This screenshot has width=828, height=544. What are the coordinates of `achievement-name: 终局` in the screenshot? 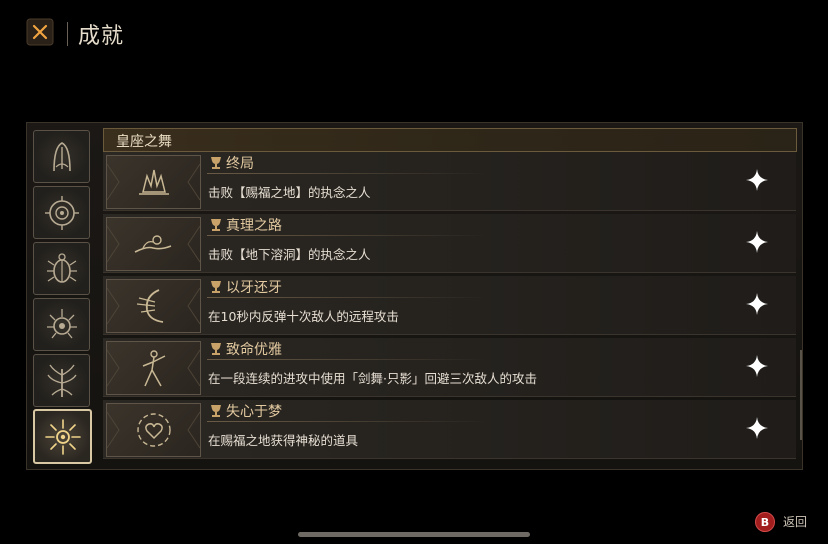 It's located at (240, 164).